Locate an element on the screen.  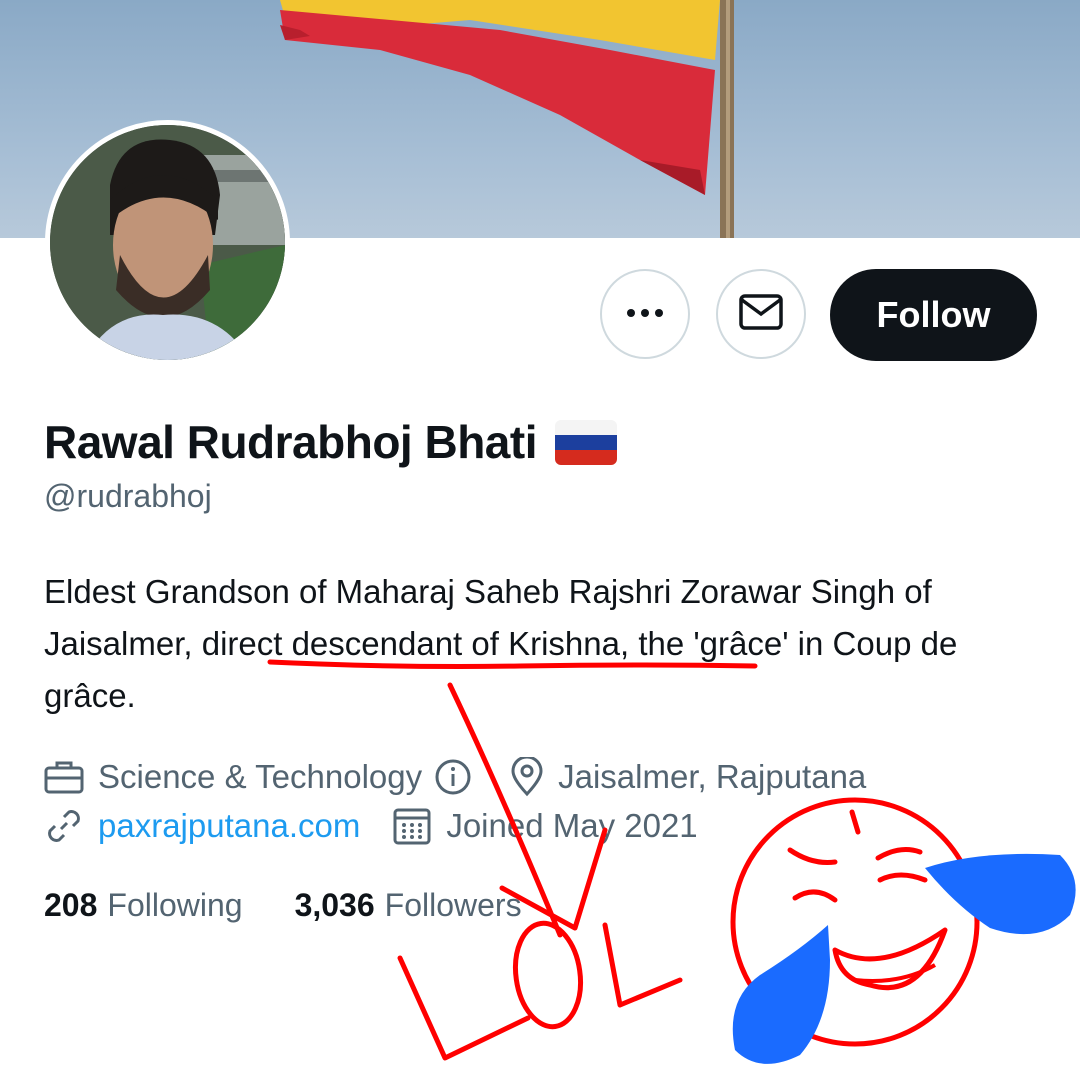
joined-text: Joined May 2021 is located at coordinates (572, 825).